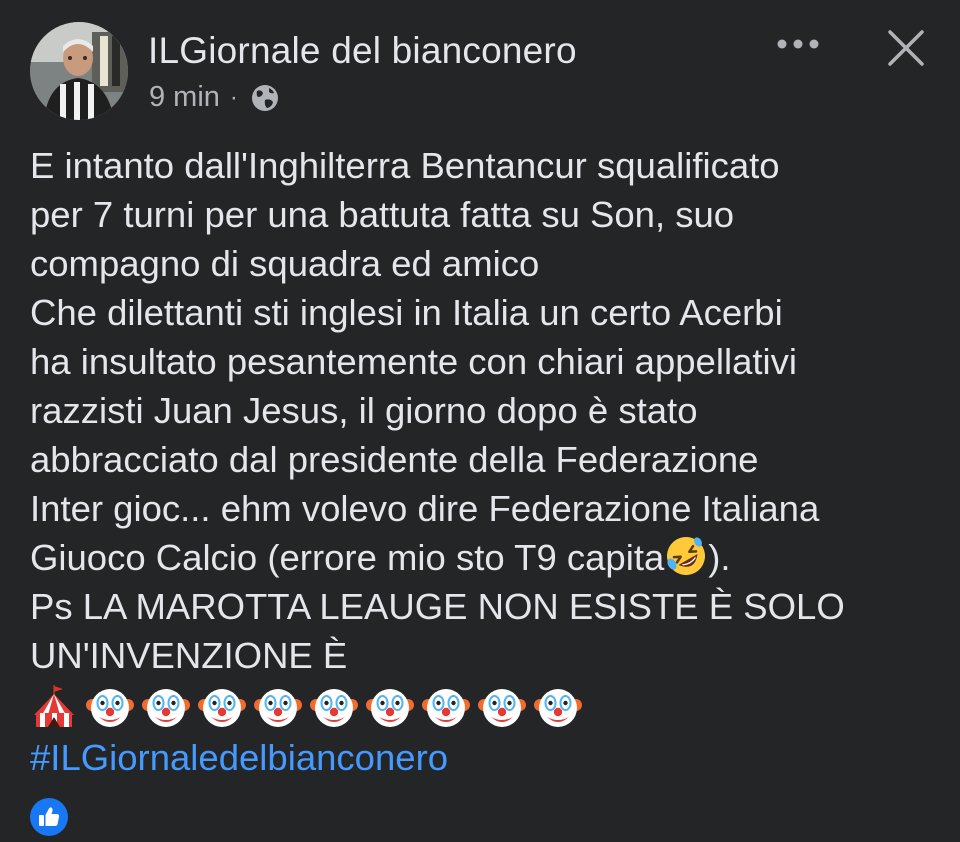 Image resolution: width=960 pixels, height=842 pixels. I want to click on more-horizontal-icon, so click(798, 44).